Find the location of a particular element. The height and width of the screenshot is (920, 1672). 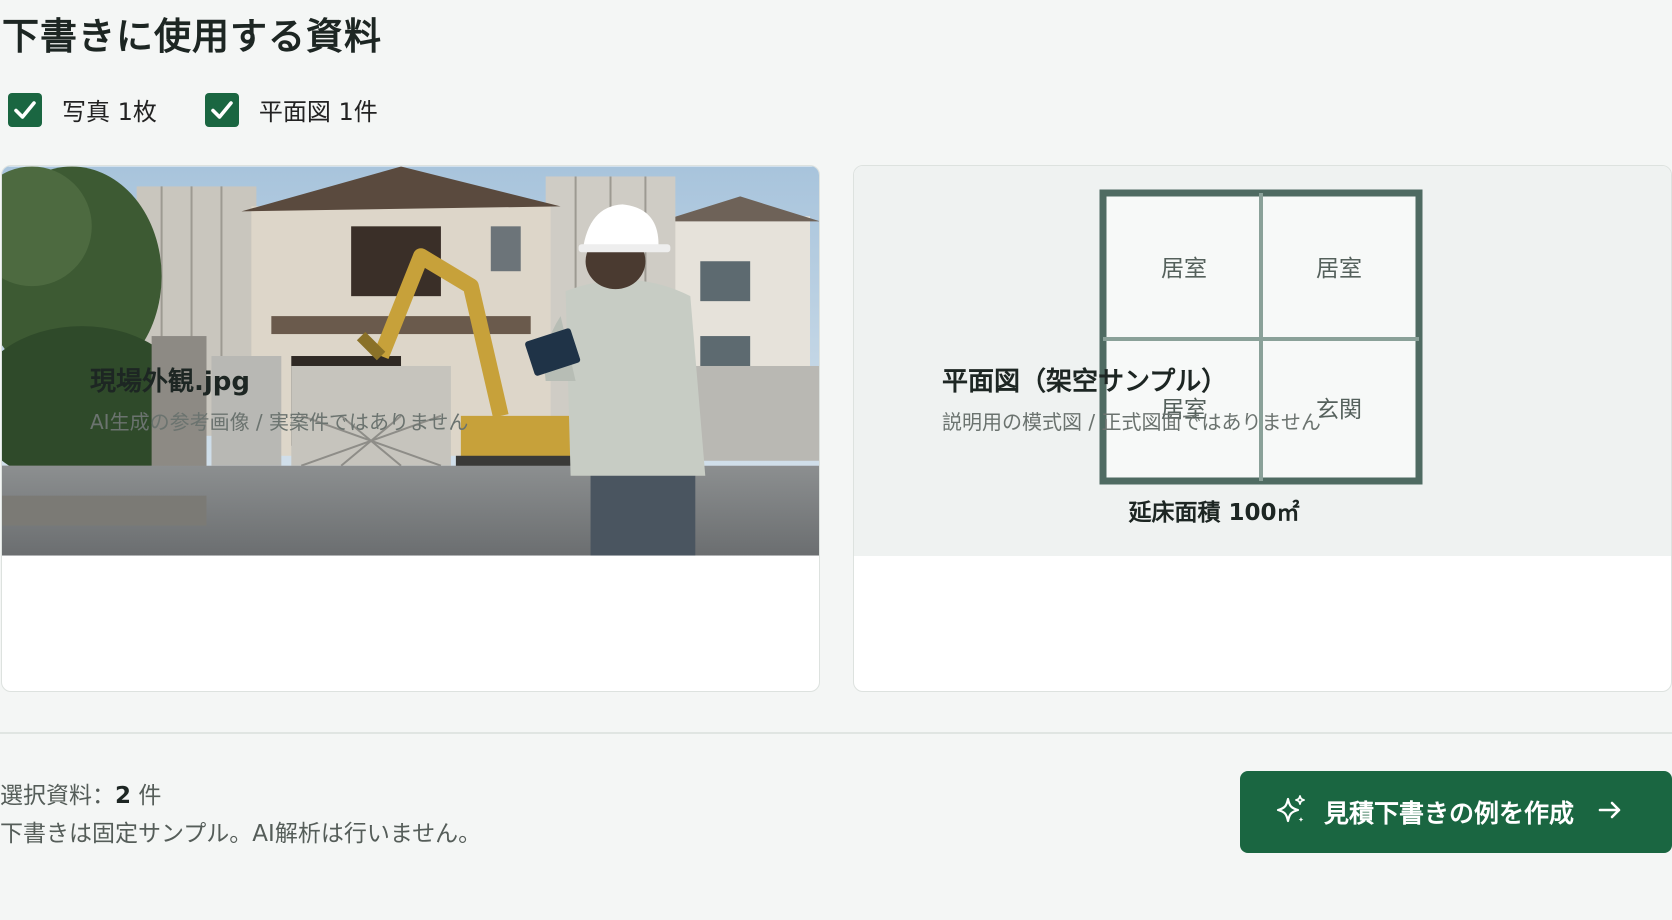

floor-area-label: 延床面積 100㎡ is located at coordinates (1213, 512).